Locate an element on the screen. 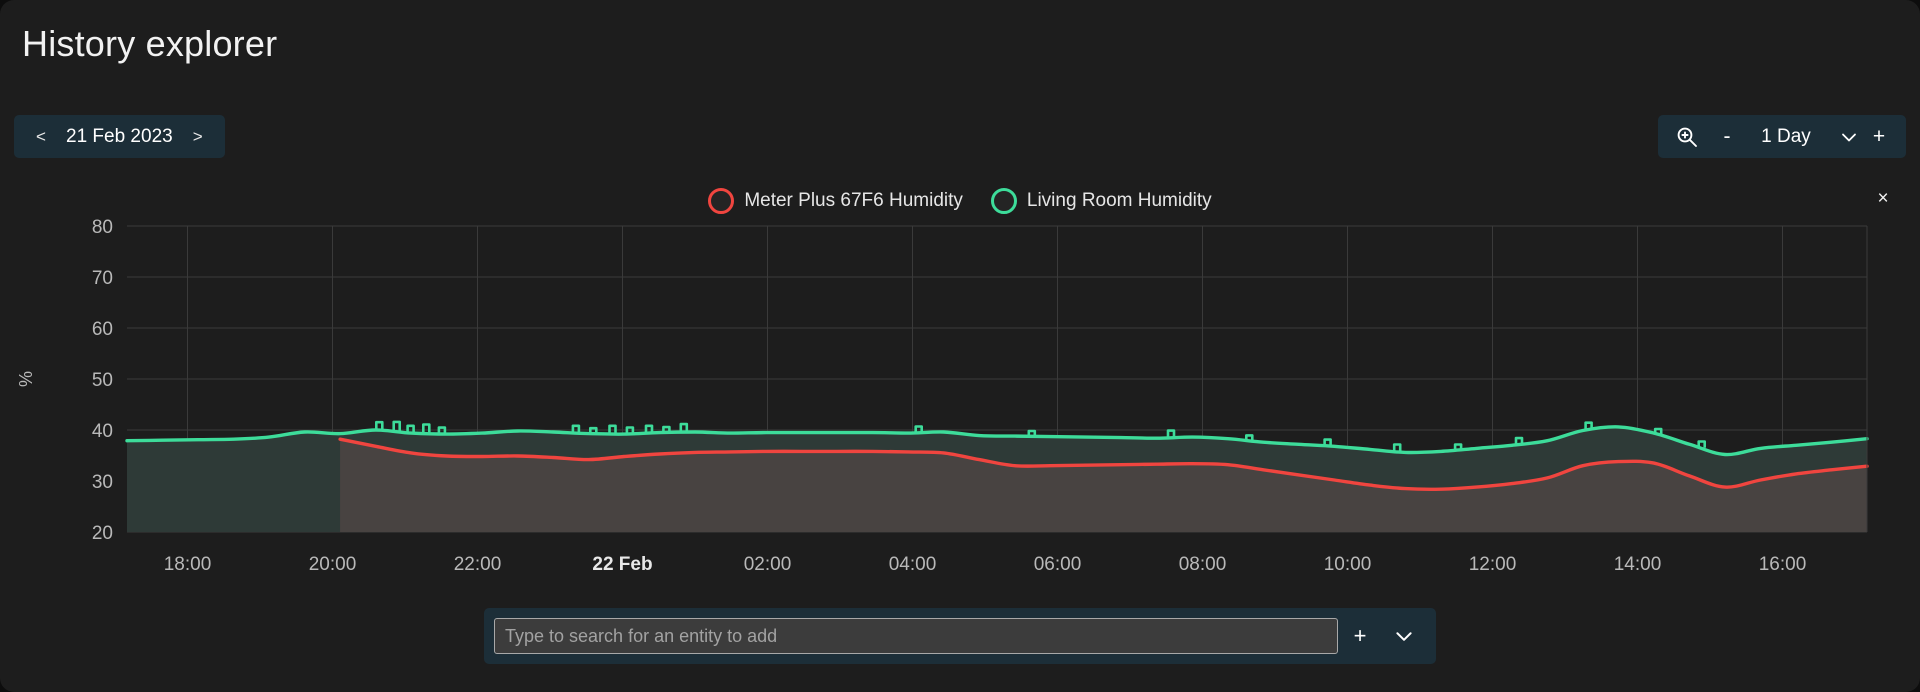  zoom-in-icon is located at coordinates (1687, 137).